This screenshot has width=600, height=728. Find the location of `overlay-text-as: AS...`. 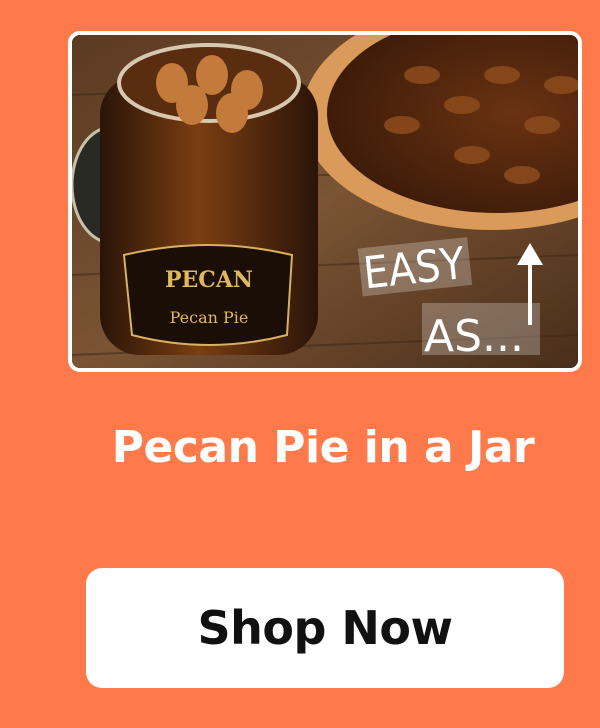

overlay-text-as: AS... is located at coordinates (474, 336).